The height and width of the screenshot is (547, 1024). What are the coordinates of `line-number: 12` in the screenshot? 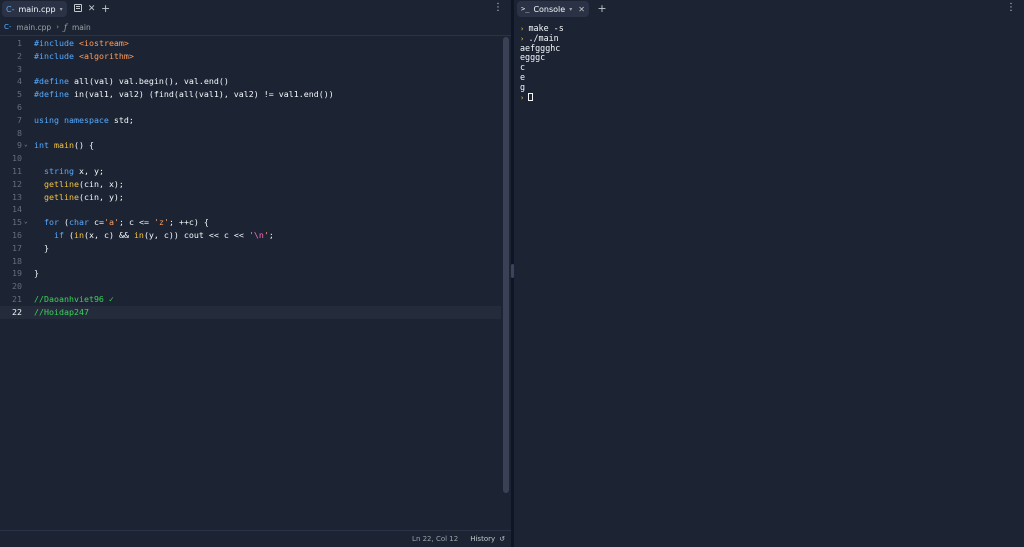 It's located at (17, 183).